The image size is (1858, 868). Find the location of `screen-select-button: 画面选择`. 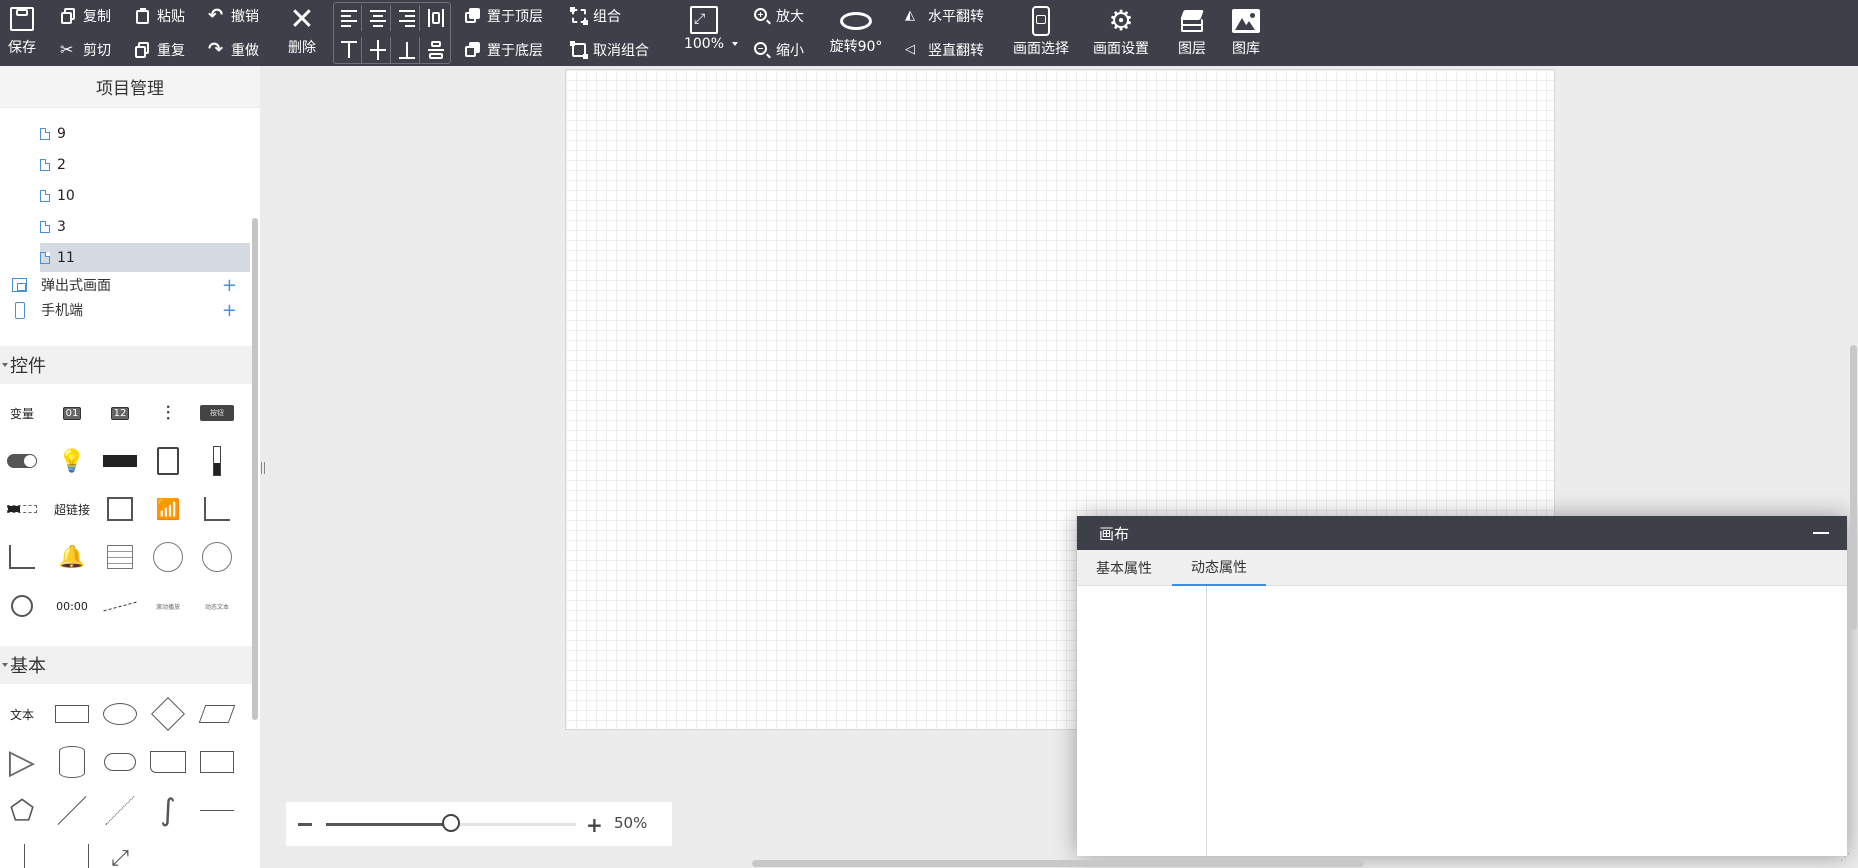

screen-select-button: 画面选择 is located at coordinates (1041, 32).